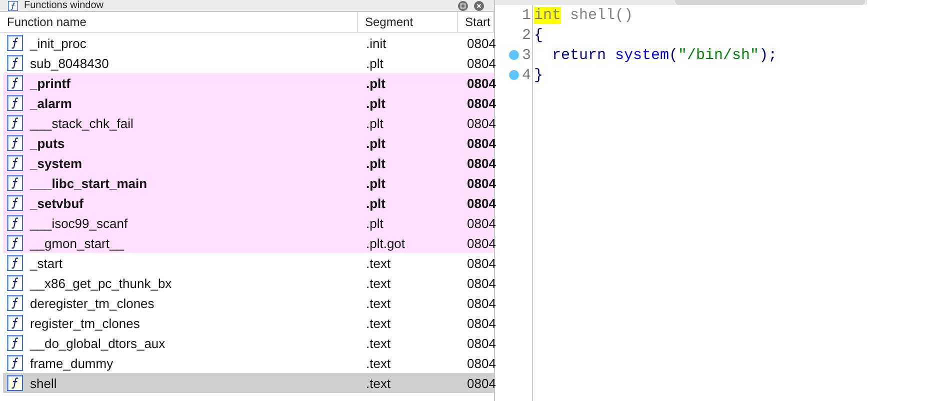 This screenshot has width=932, height=401. Describe the element at coordinates (376, 43) in the screenshot. I see `segment-cell-text: .init` at that location.